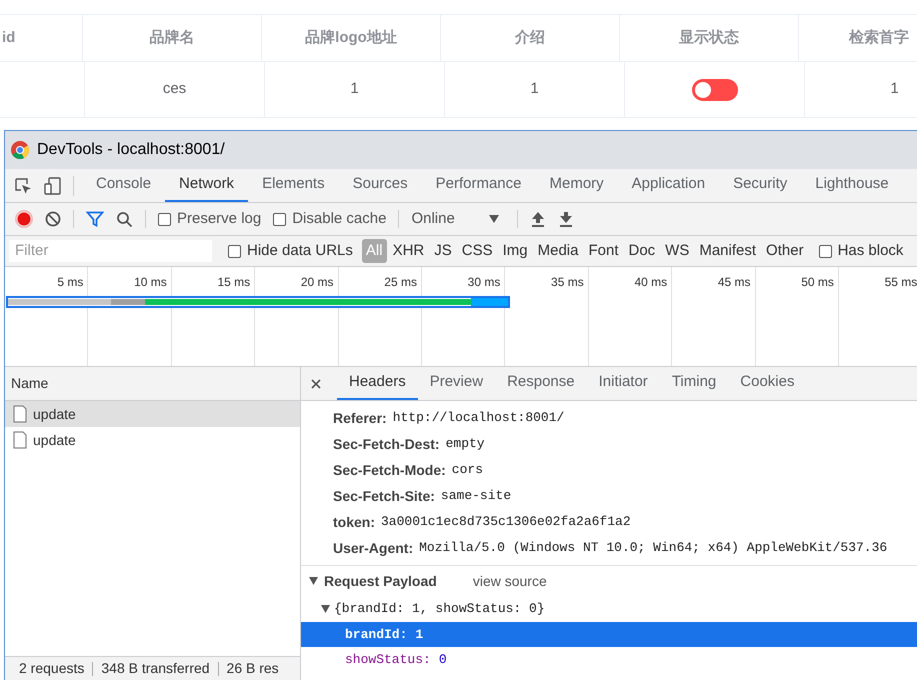 This screenshot has width=917, height=680. I want to click on detail-tab: Response, so click(541, 383).